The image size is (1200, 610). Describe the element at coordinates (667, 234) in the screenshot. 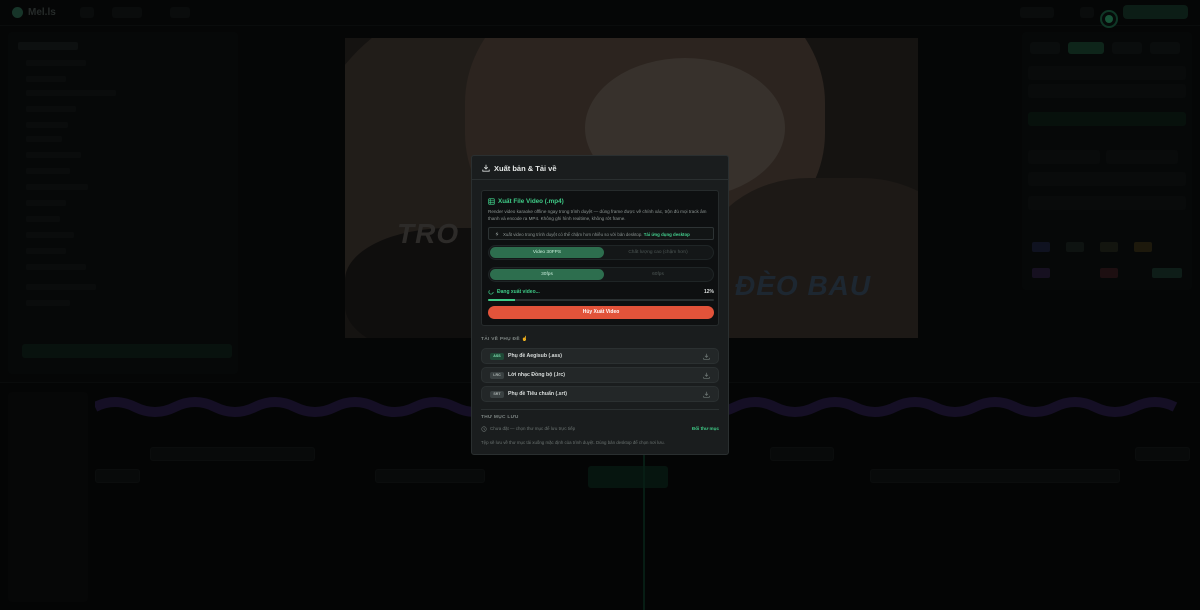

I see `desktop-app-link: Tải ứng dụng desktop` at that location.